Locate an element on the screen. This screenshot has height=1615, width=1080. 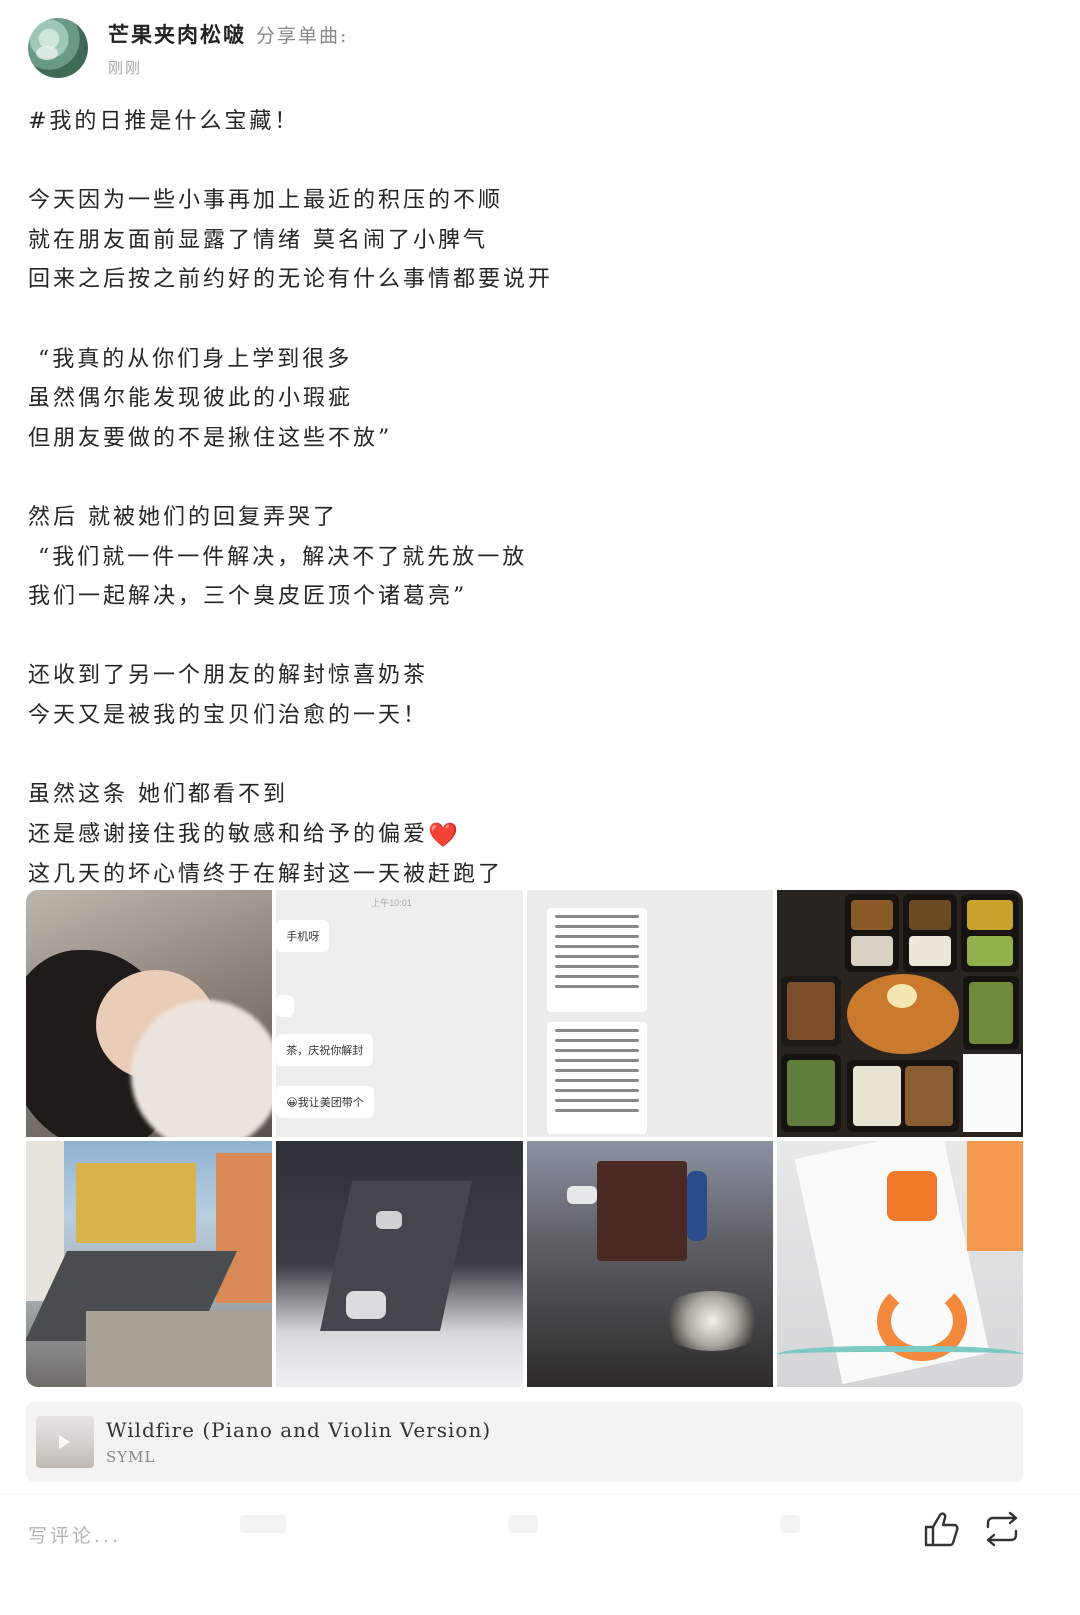
music-info: Wildfire (Piano and Violin Version) SYML is located at coordinates (298, 1442).